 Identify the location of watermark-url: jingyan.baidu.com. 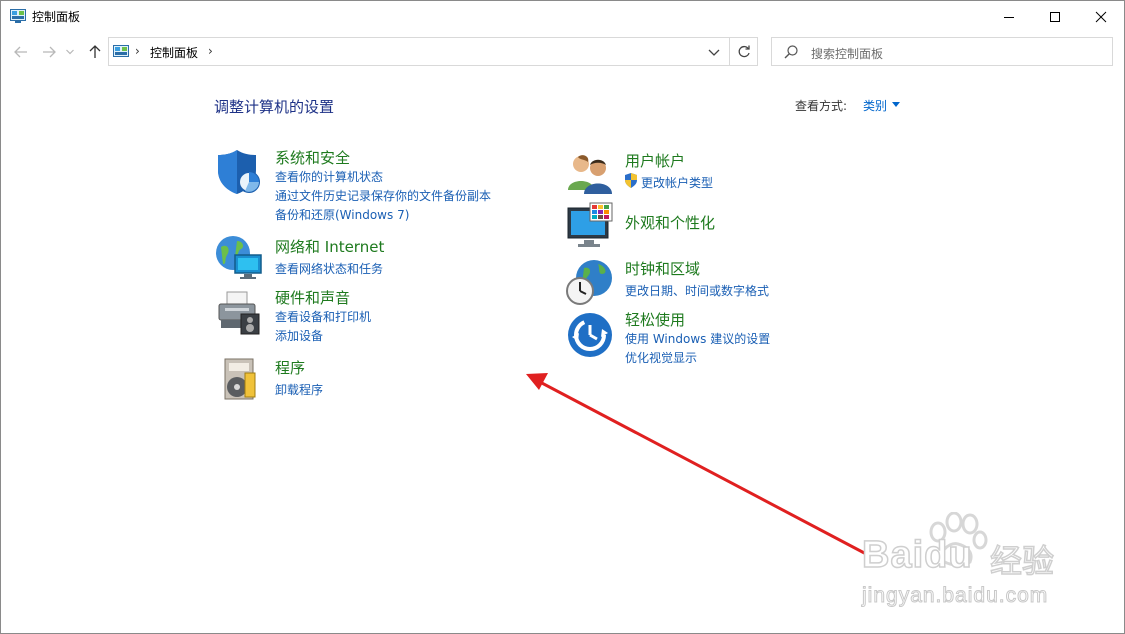
(955, 596).